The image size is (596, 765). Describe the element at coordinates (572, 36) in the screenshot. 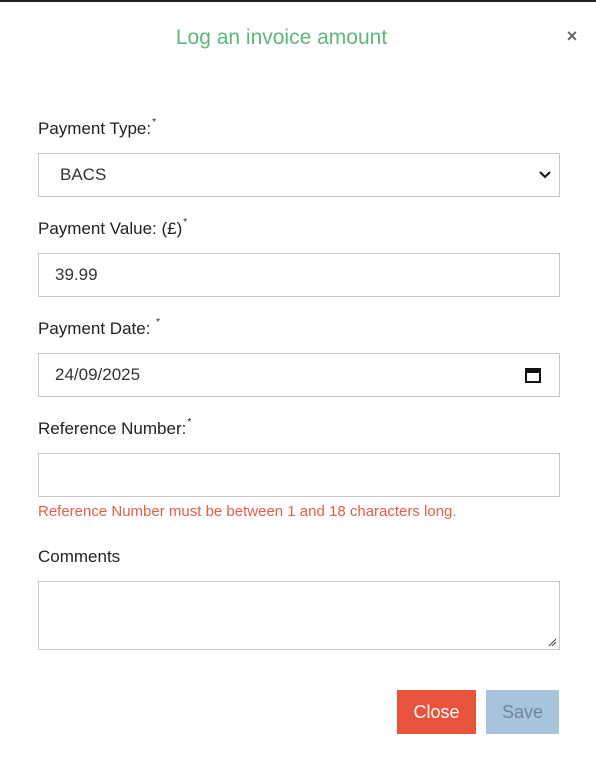

I see `close-icon: ×` at that location.